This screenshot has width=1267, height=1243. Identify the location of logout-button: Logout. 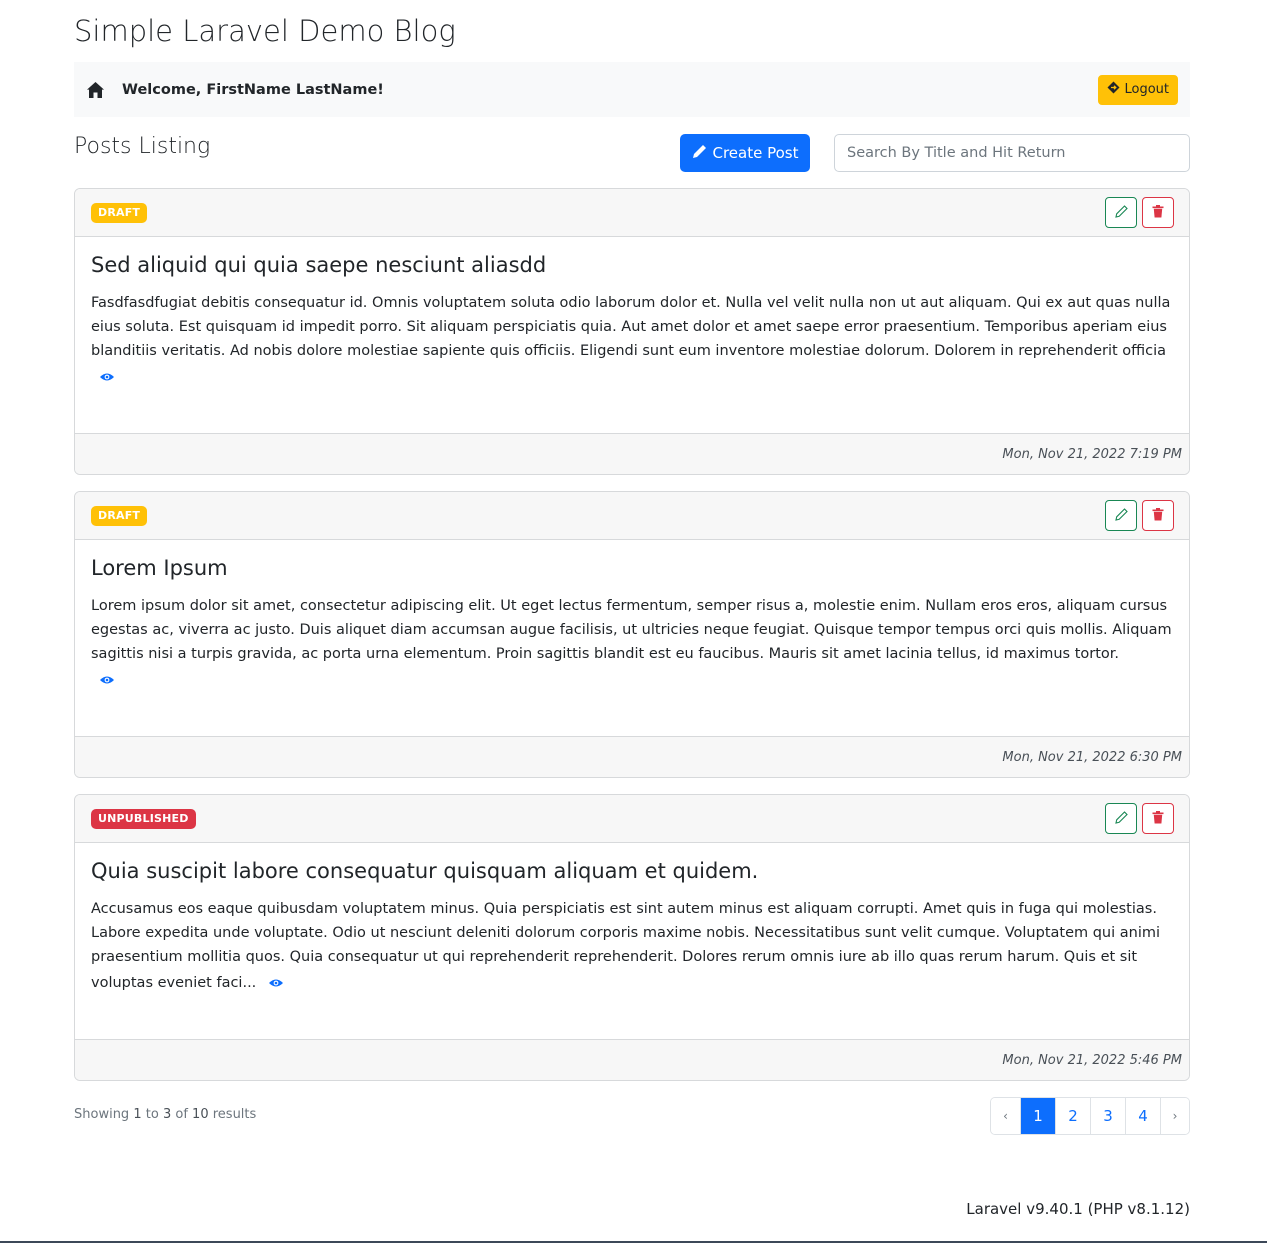
(1138, 89).